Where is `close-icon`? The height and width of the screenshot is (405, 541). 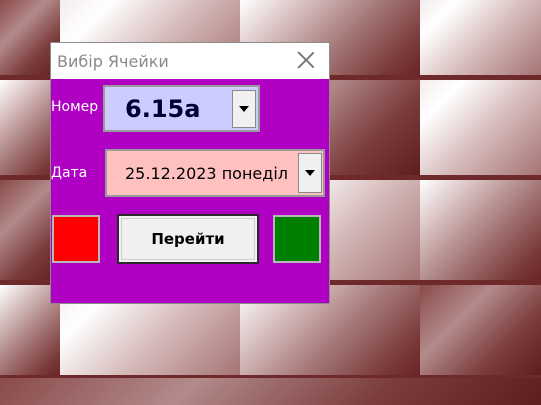
close-icon is located at coordinates (306, 60).